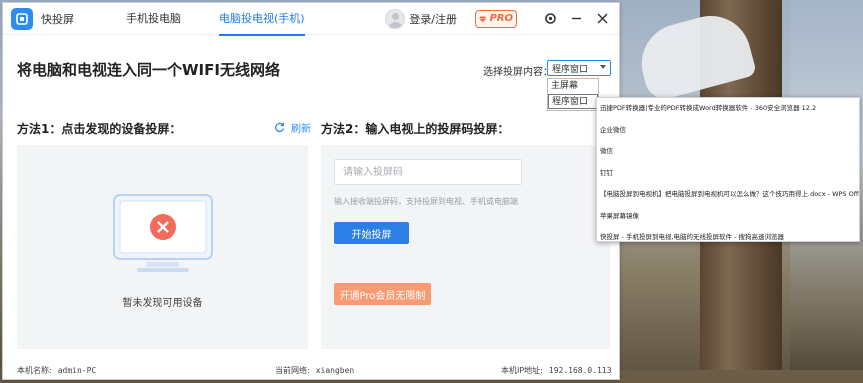  I want to click on window-list-item: 苹果屏幕镜像, so click(728, 217).